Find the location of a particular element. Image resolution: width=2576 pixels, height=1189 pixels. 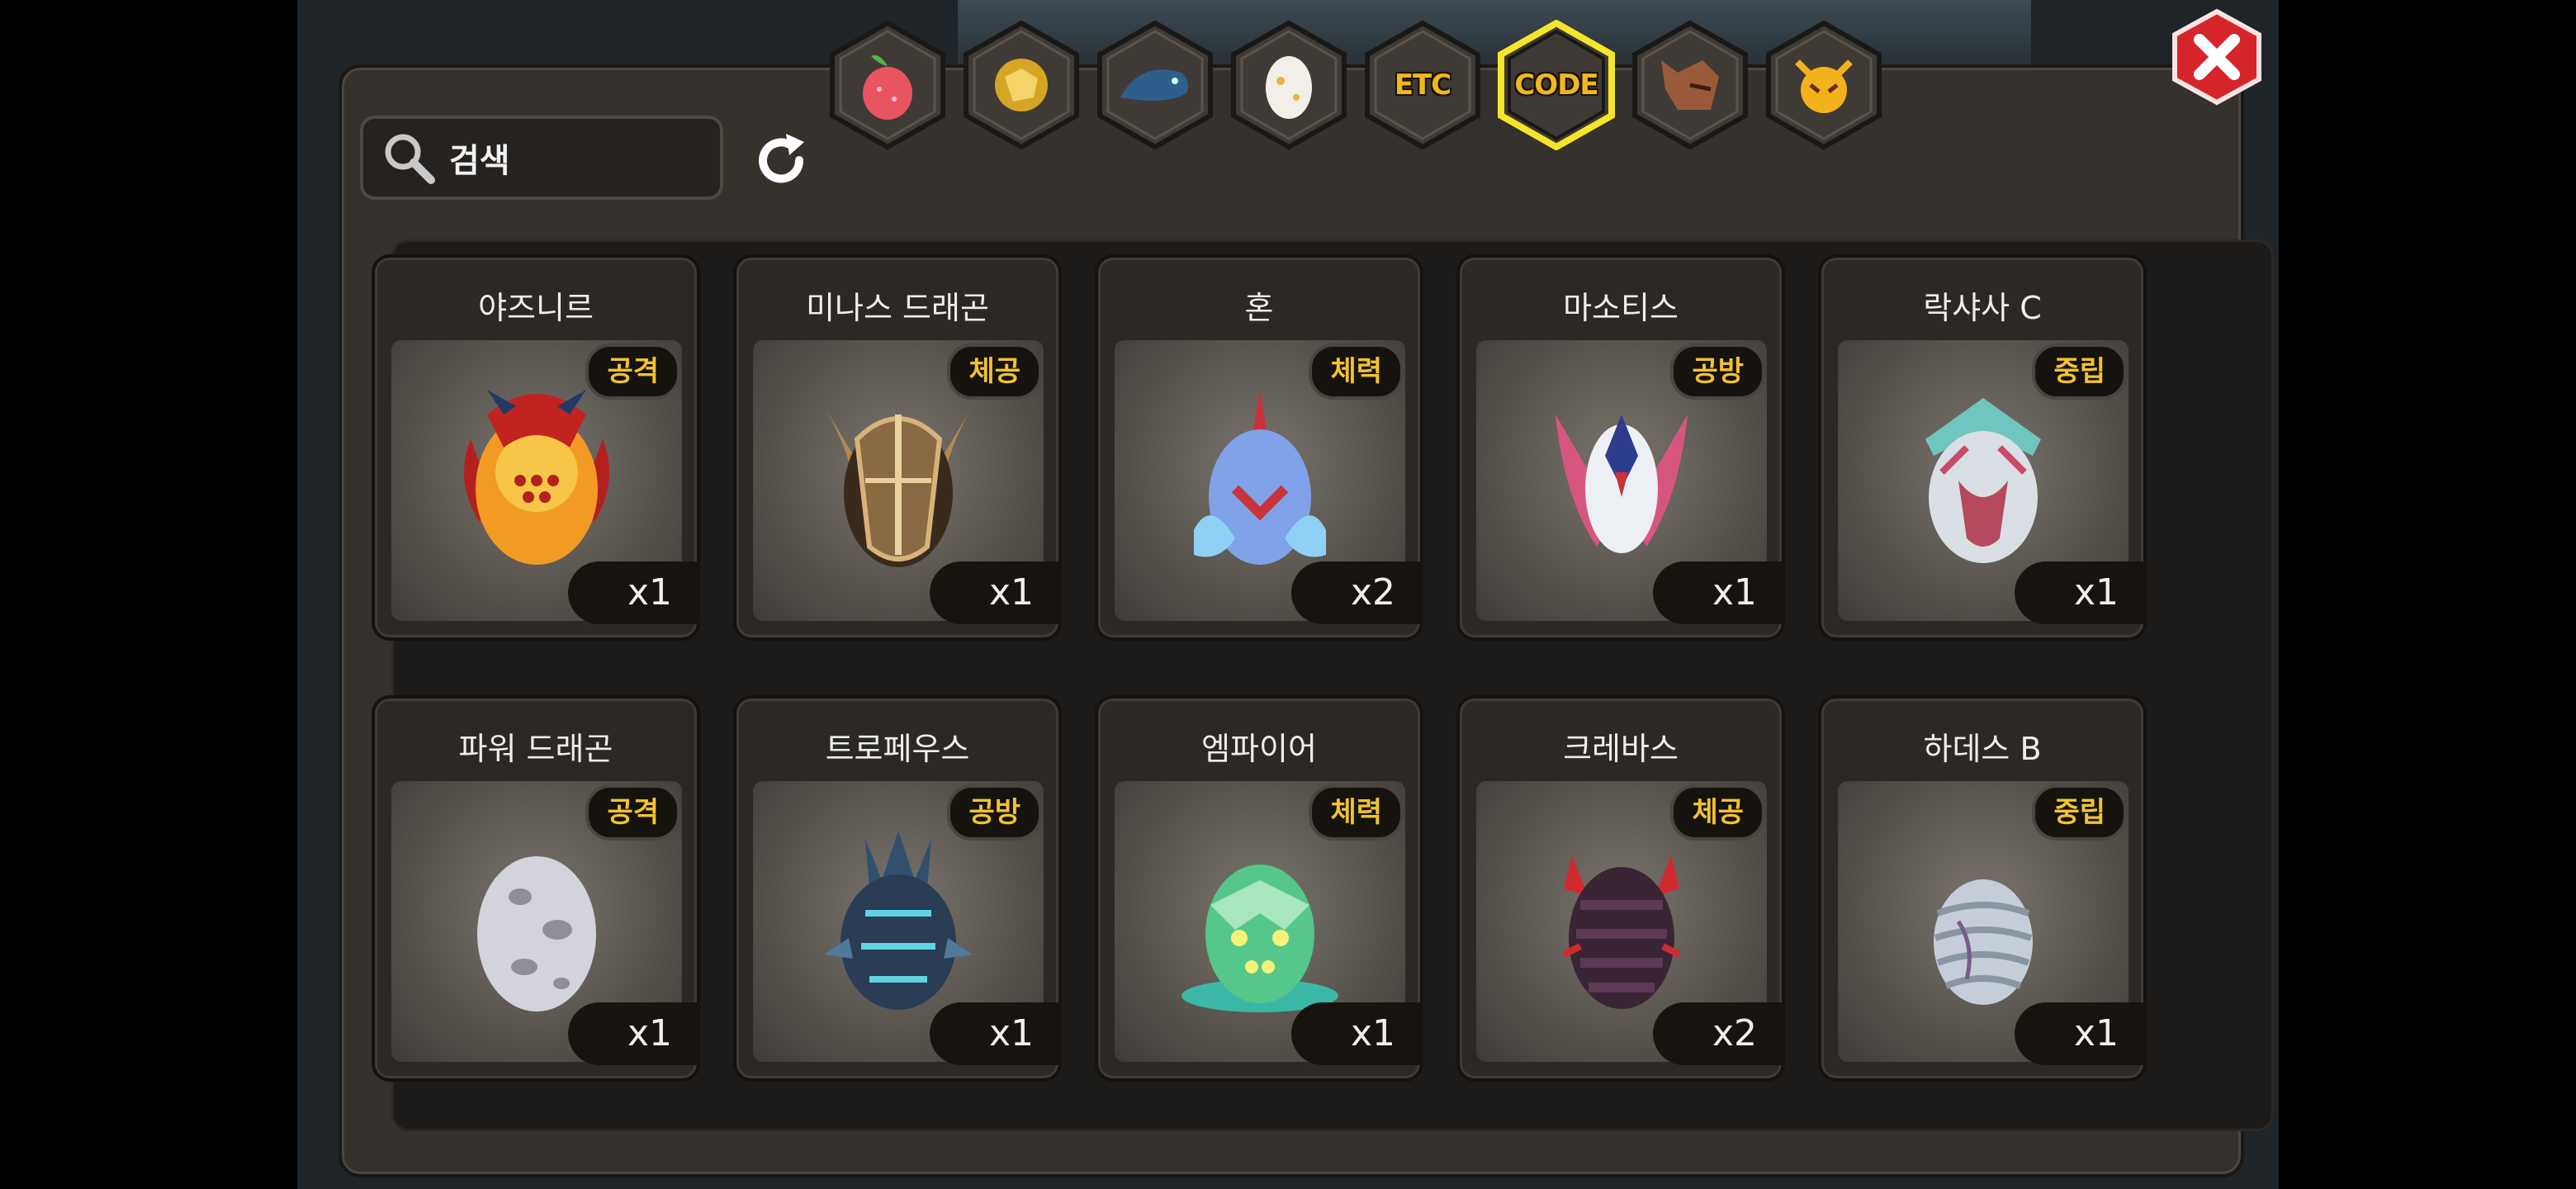

blue-dragon-icon is located at coordinates (1154, 85).